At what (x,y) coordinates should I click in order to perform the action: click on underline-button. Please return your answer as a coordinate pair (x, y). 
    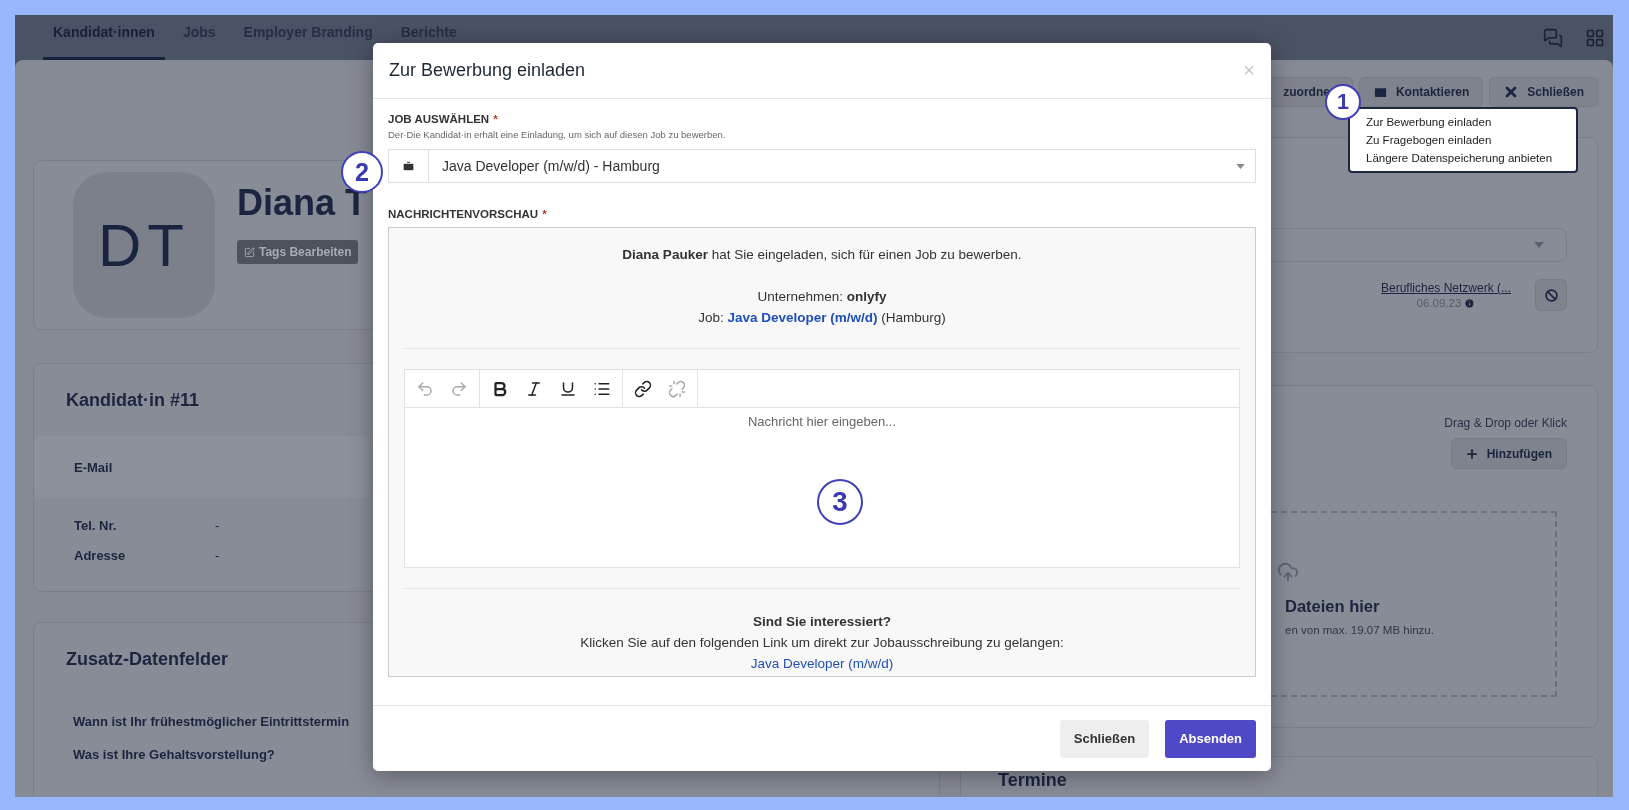
    Looking at the image, I should click on (568, 388).